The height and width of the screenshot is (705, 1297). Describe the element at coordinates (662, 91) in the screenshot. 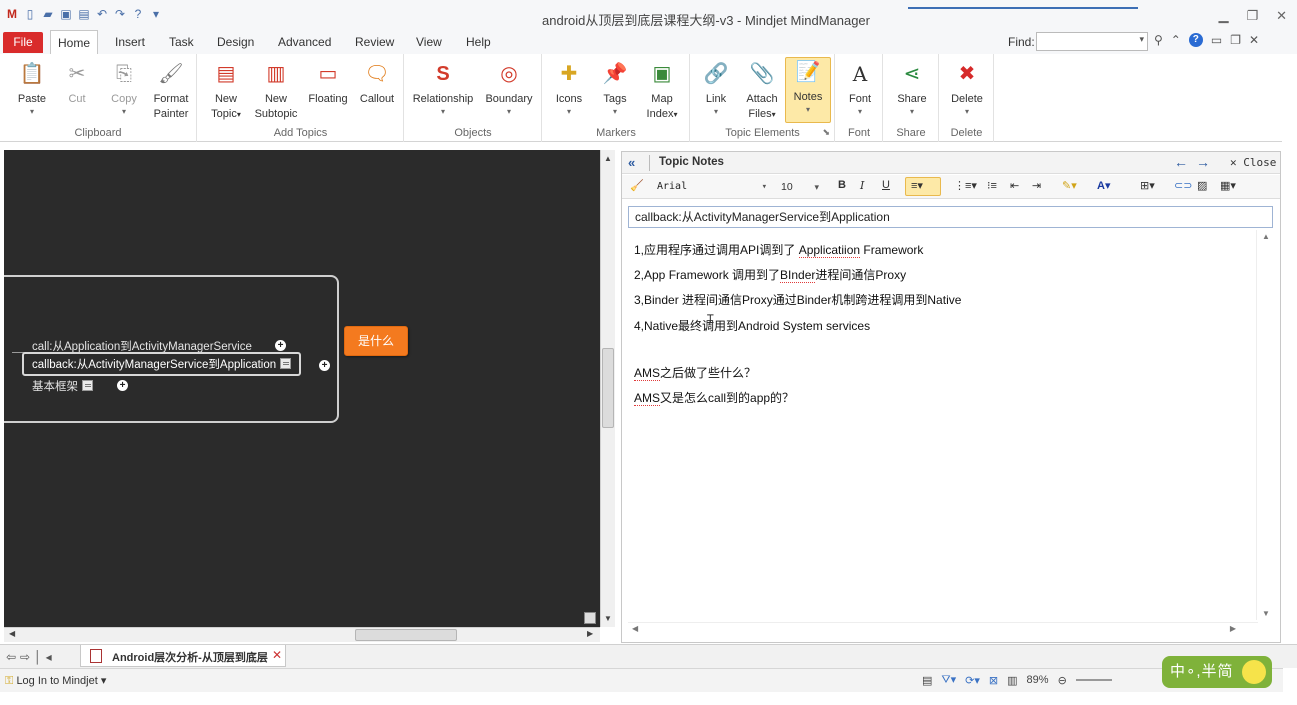

I see `map-index-button: ▣ Map Index▾` at that location.